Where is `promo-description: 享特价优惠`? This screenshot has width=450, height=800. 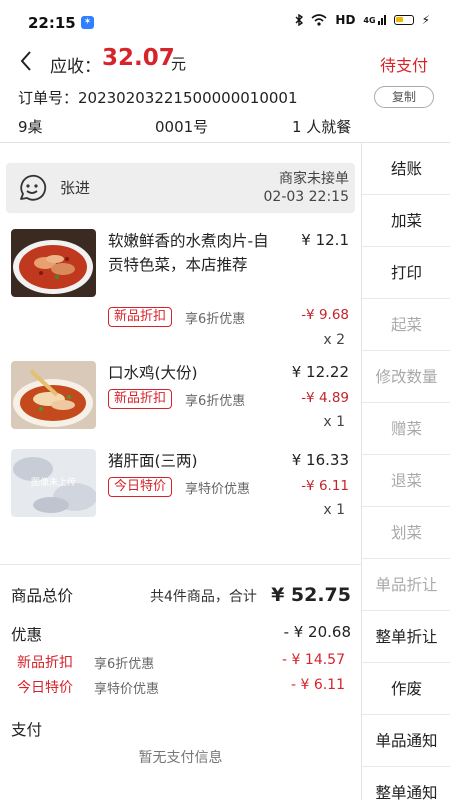
promo-description: 享特价优惠 is located at coordinates (218, 489).